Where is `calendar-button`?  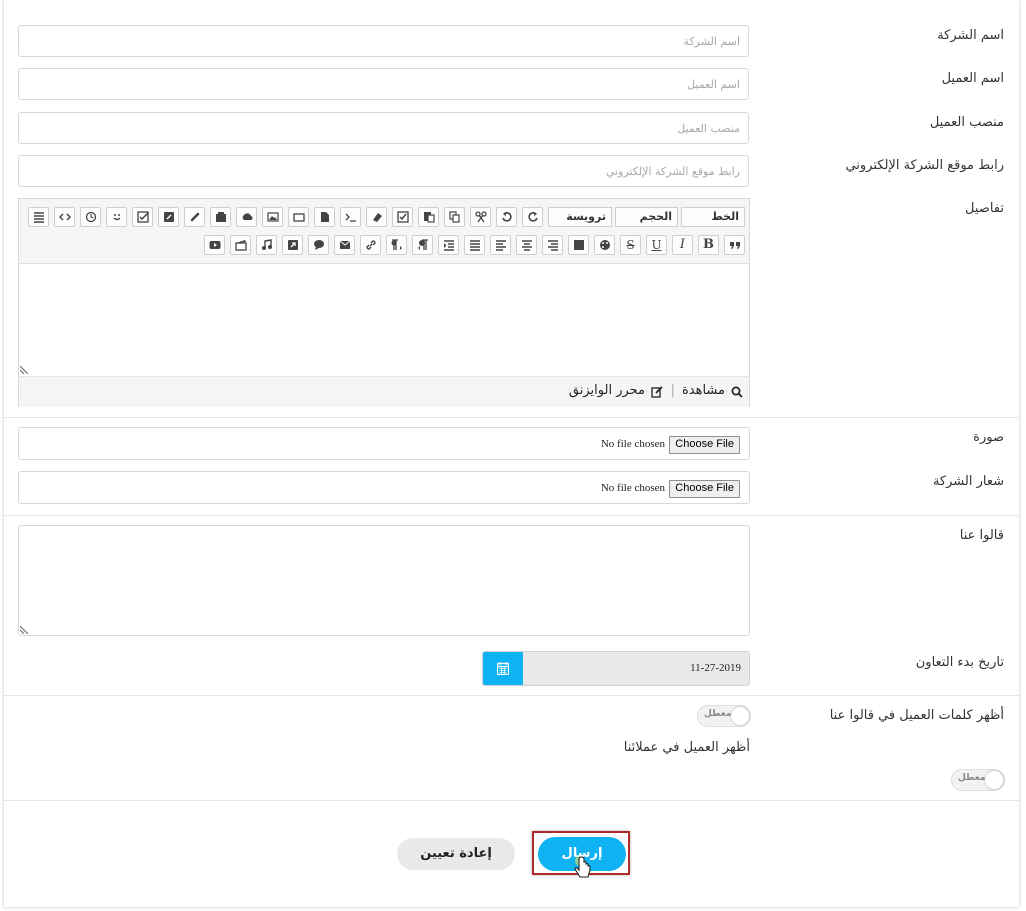
calendar-button is located at coordinates (503, 668).